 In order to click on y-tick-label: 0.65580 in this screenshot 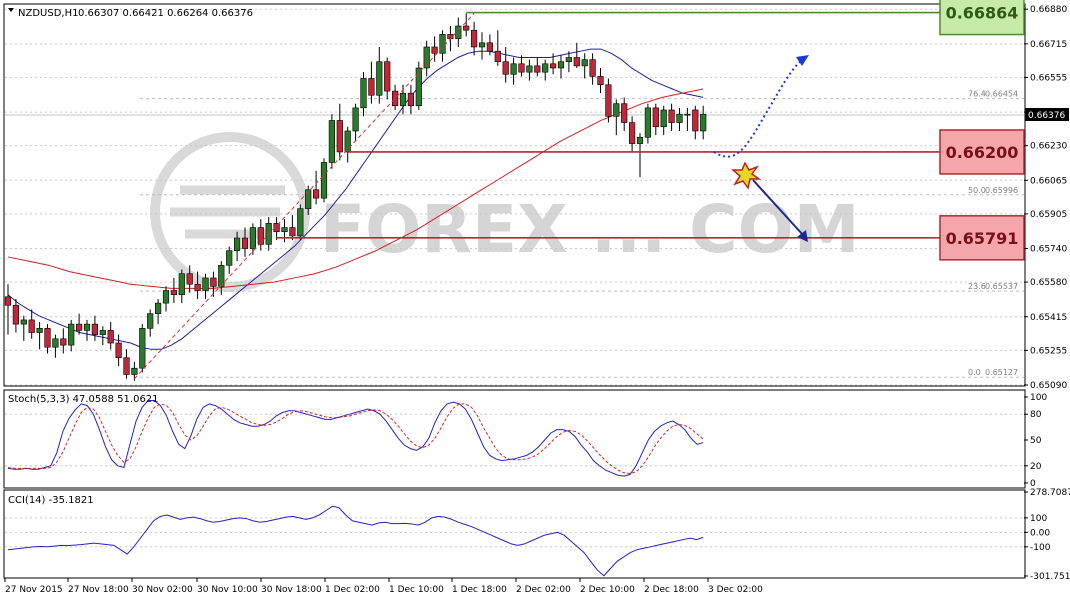, I will do `click(1048, 283)`.